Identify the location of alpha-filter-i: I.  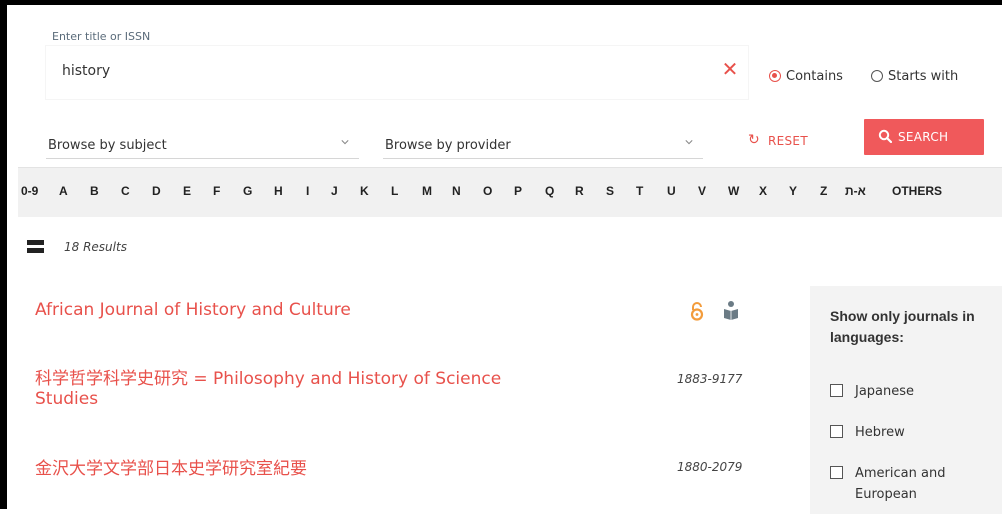
(307, 191).